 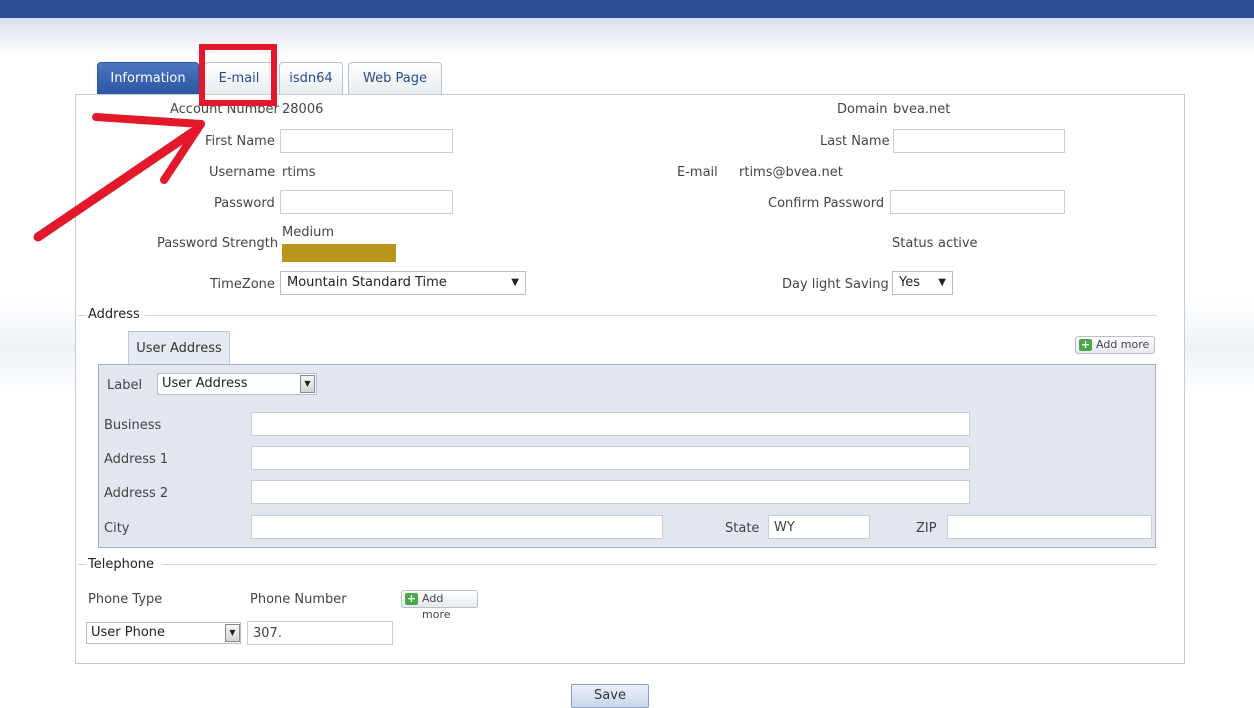 What do you see at coordinates (610, 492) in the screenshot?
I see `address2-field` at bounding box center [610, 492].